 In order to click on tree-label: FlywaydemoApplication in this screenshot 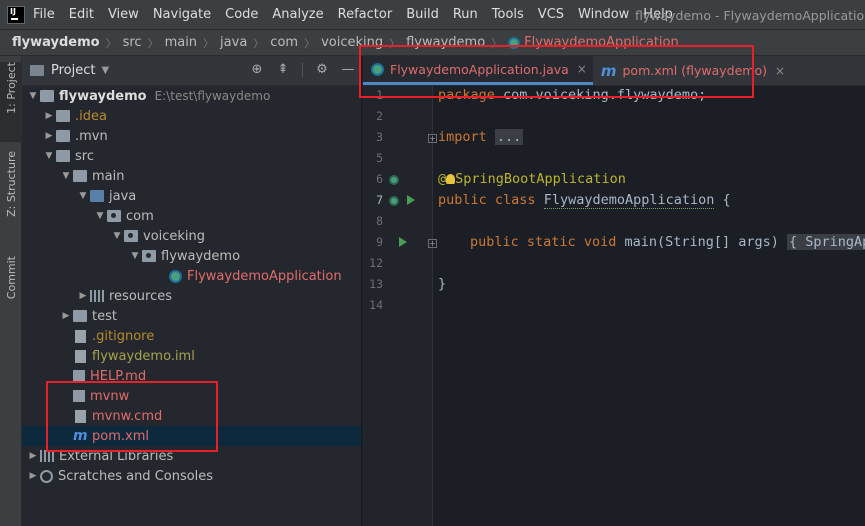, I will do `click(264, 276)`.